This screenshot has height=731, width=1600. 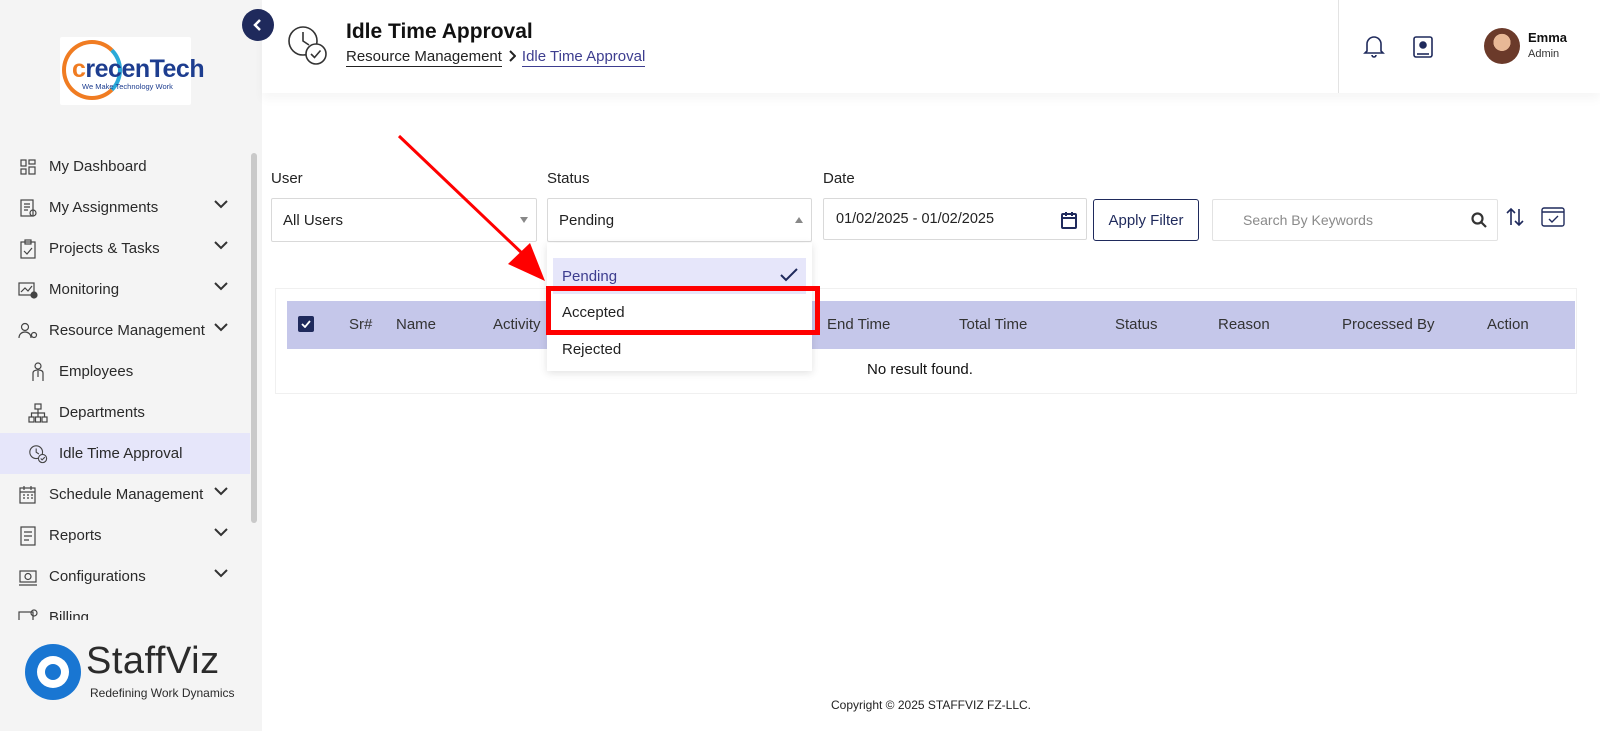 What do you see at coordinates (28, 290) in the screenshot?
I see `monitoring-icon` at bounding box center [28, 290].